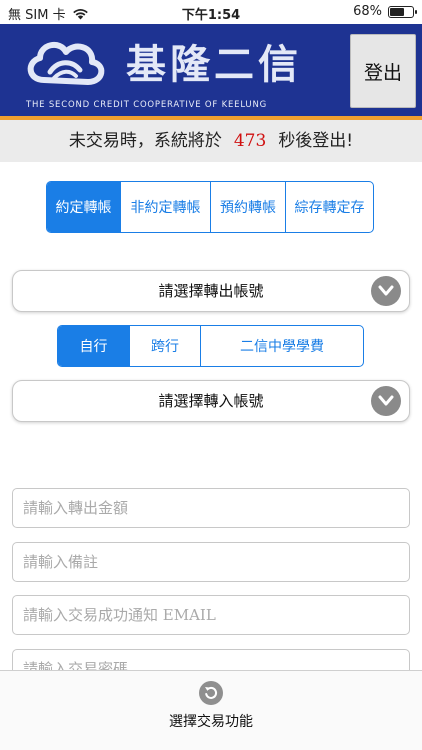 This screenshot has width=422, height=750. I want to click on logout-button: 登出, so click(383, 71).